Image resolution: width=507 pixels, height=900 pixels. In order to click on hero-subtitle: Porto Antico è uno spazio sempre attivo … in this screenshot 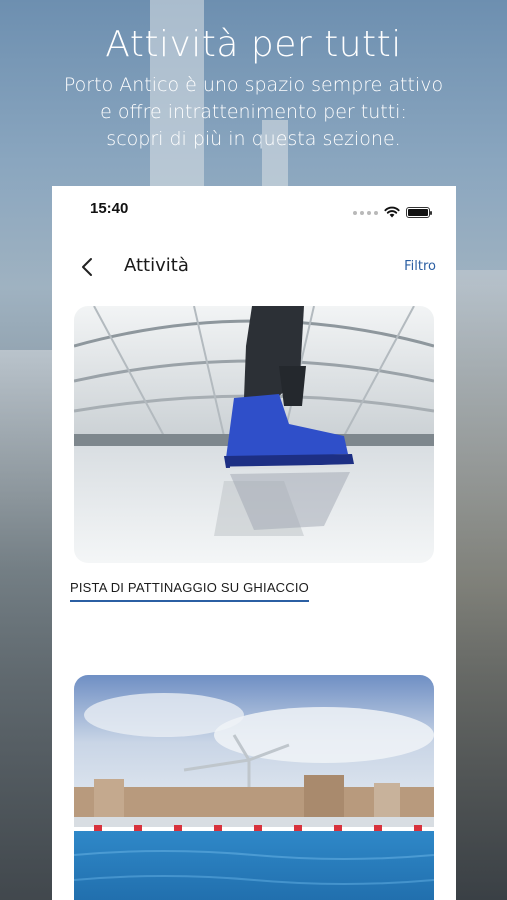, I will do `click(253, 112)`.